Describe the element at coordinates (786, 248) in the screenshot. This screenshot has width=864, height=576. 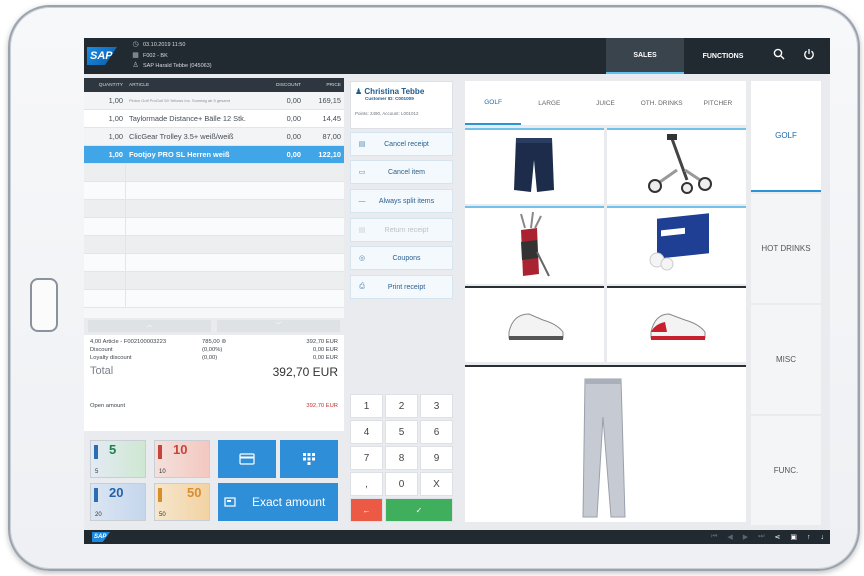
I see `category-hot-drinks: HOT DRINKS` at that location.